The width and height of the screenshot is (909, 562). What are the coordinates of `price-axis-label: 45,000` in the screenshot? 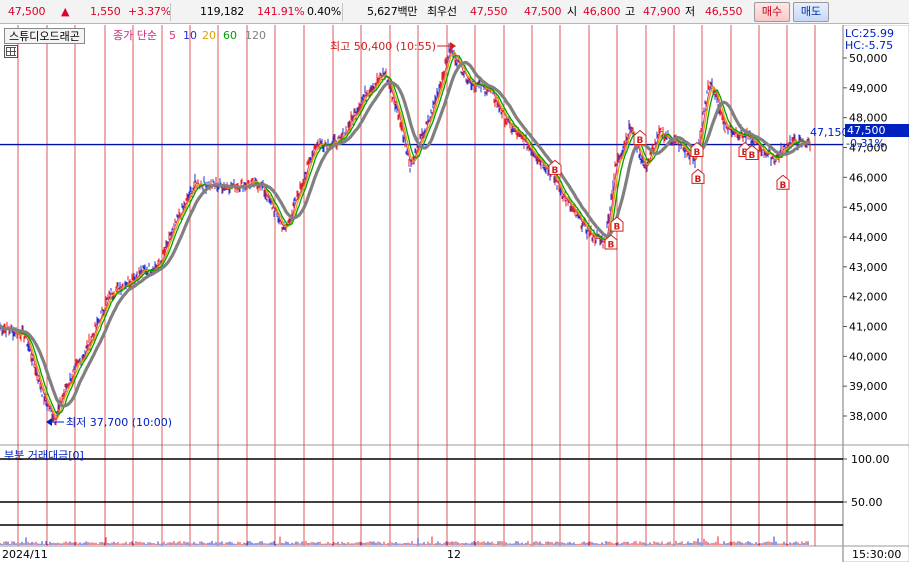 It's located at (868, 207).